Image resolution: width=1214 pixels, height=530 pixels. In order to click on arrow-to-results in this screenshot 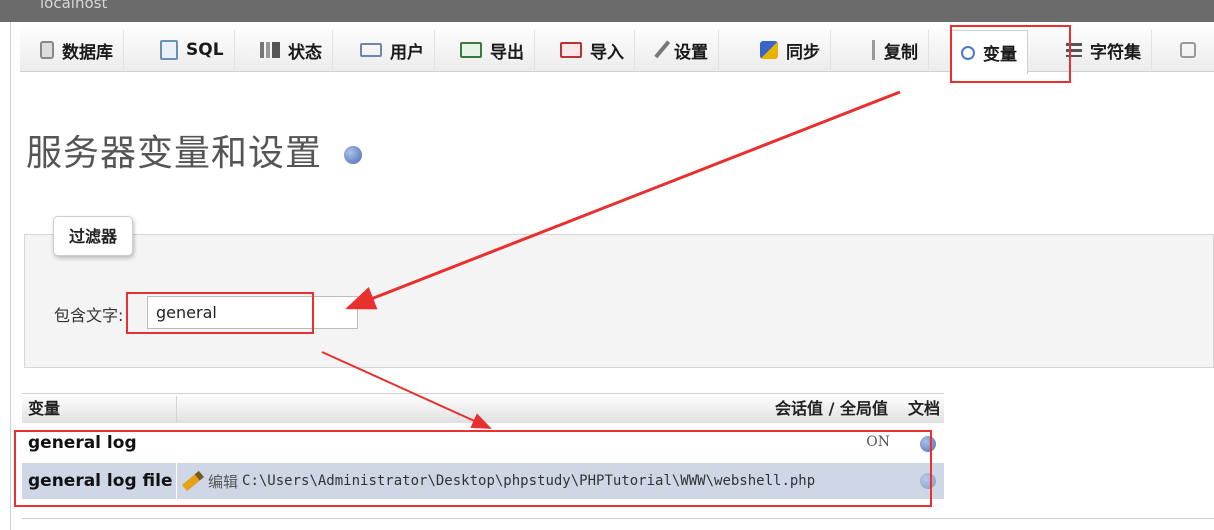, I will do `click(406, 390)`.